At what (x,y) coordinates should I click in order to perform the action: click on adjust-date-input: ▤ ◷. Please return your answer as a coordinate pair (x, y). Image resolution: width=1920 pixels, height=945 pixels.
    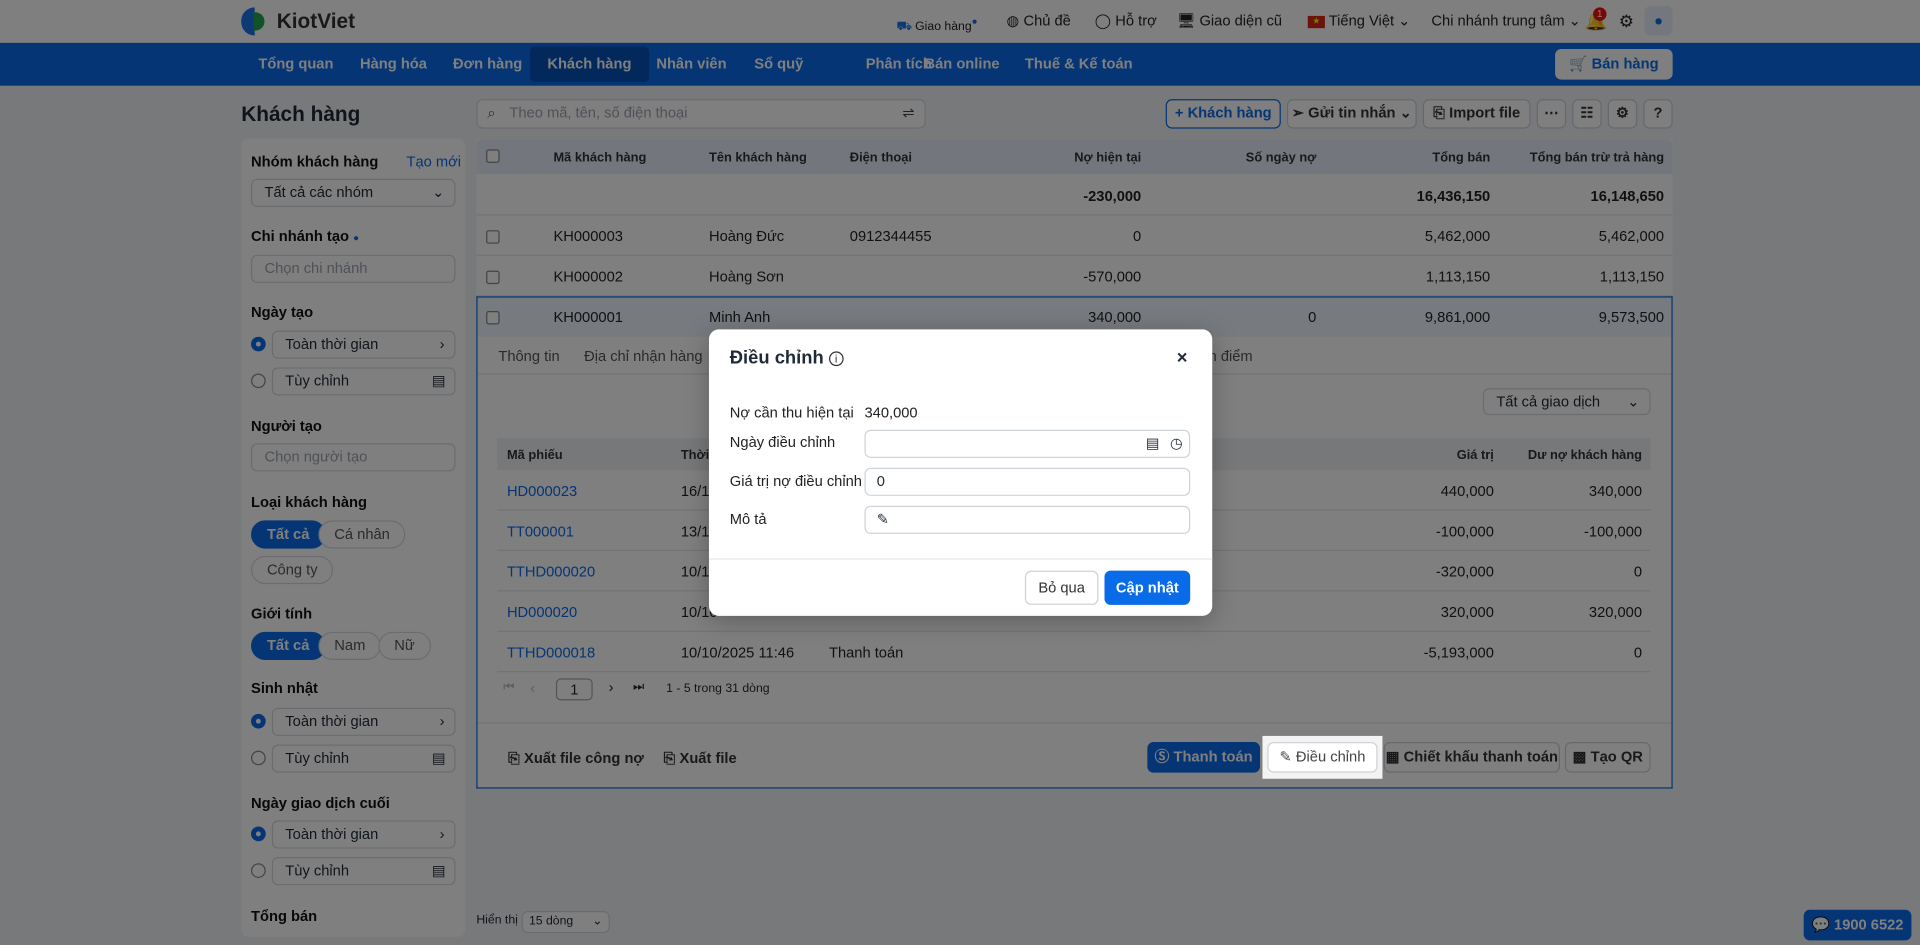
    Looking at the image, I should click on (1027, 443).